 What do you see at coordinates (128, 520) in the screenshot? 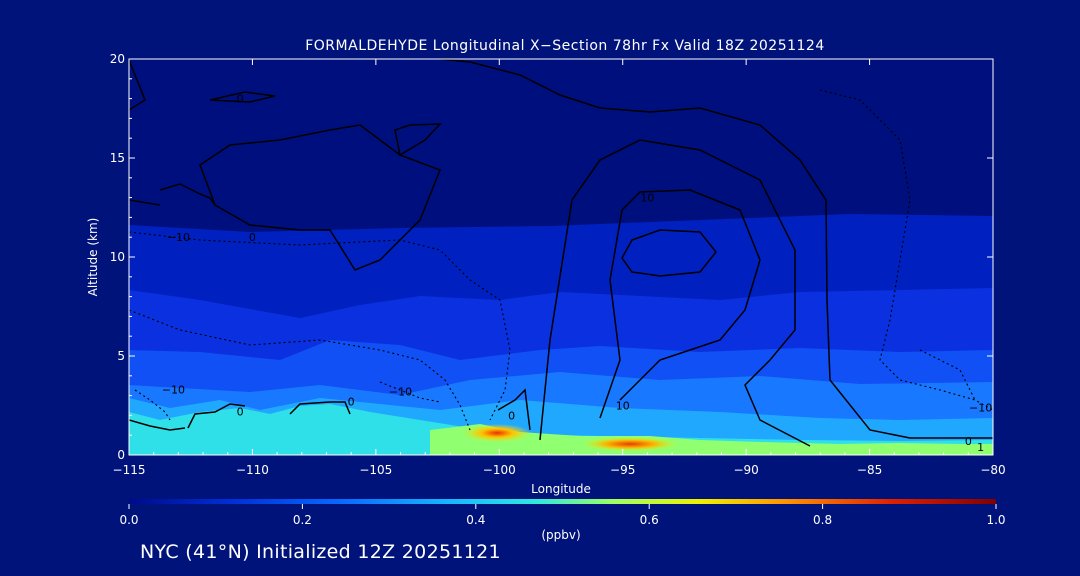
I see `colorbar-tick-label: 0.0` at bounding box center [128, 520].